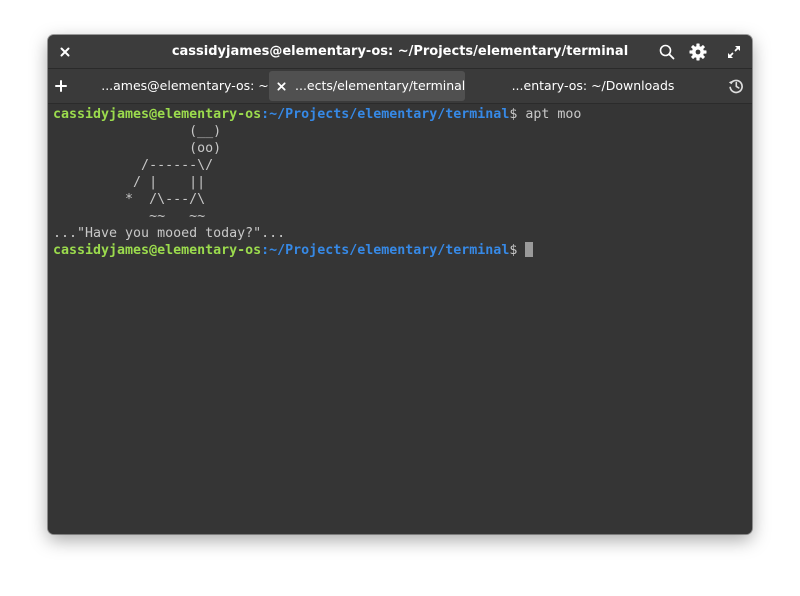  What do you see at coordinates (133, 165) in the screenshot?
I see `output-line: /------\/` at bounding box center [133, 165].